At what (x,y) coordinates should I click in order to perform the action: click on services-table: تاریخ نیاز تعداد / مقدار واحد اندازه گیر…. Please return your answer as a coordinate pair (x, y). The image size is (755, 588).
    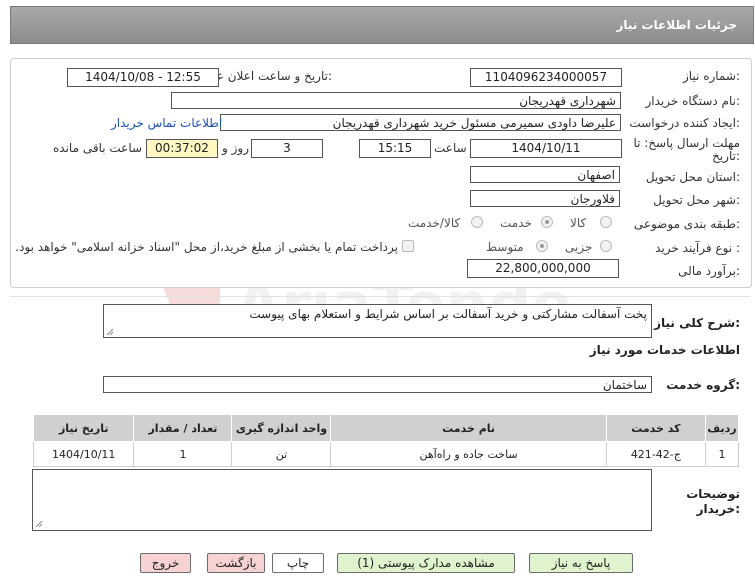
    Looking at the image, I should click on (386, 440).